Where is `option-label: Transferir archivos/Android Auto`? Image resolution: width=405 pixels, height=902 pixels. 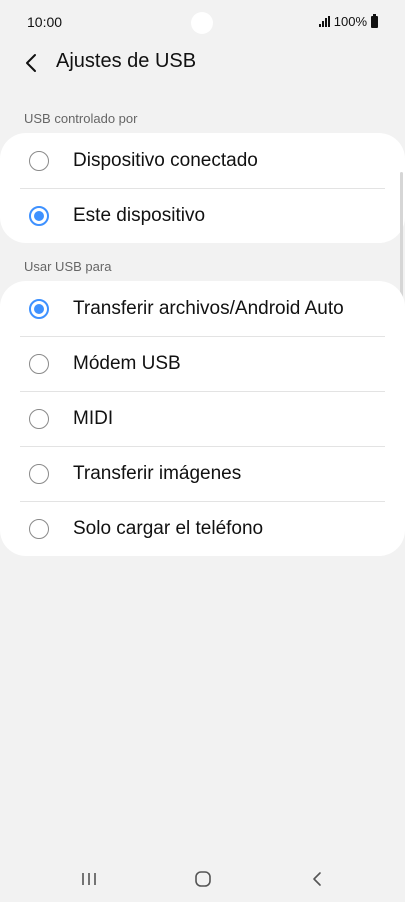
option-label: Transferir archivos/Android Auto is located at coordinates (208, 308).